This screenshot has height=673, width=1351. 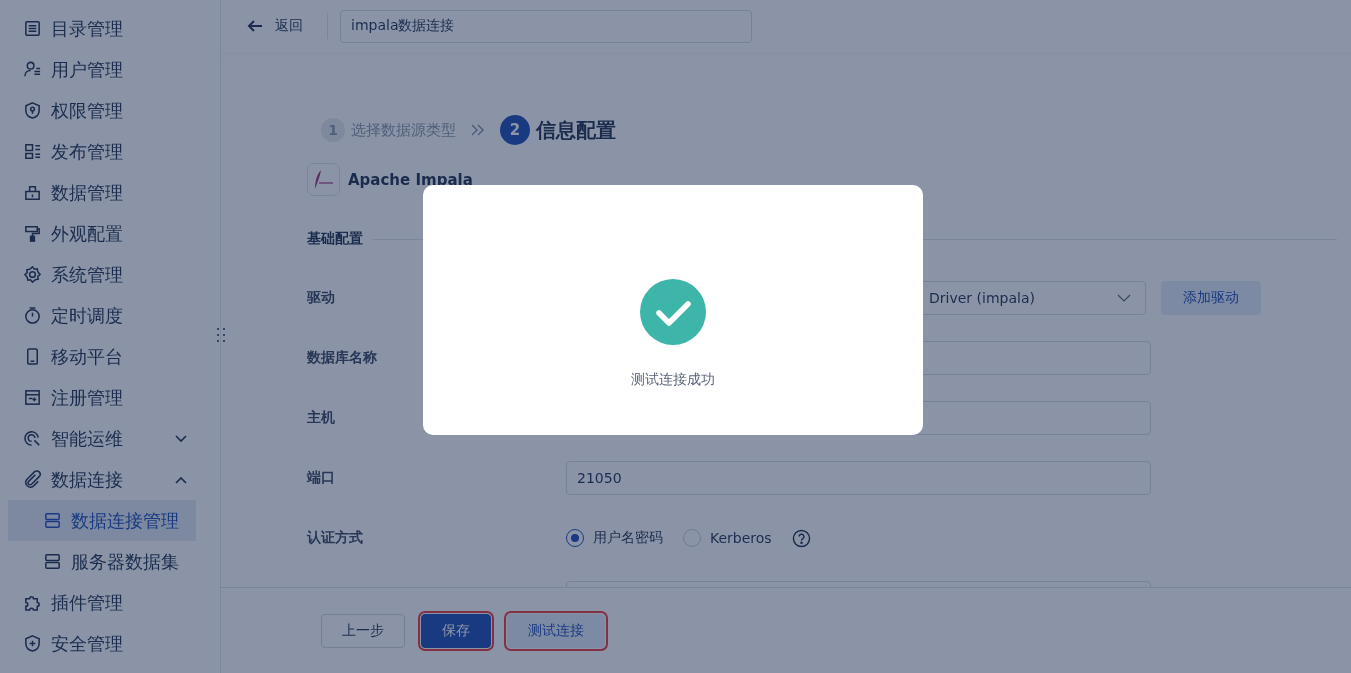 I want to click on sidebar-item: 定时调度, so click(x=110, y=315).